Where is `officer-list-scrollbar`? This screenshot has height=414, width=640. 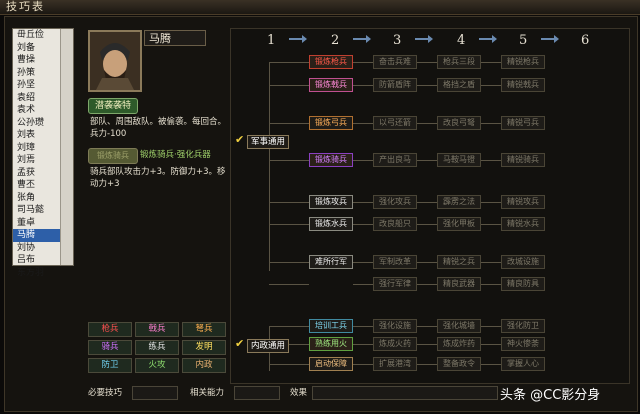 officer-list-scrollbar is located at coordinates (66, 147).